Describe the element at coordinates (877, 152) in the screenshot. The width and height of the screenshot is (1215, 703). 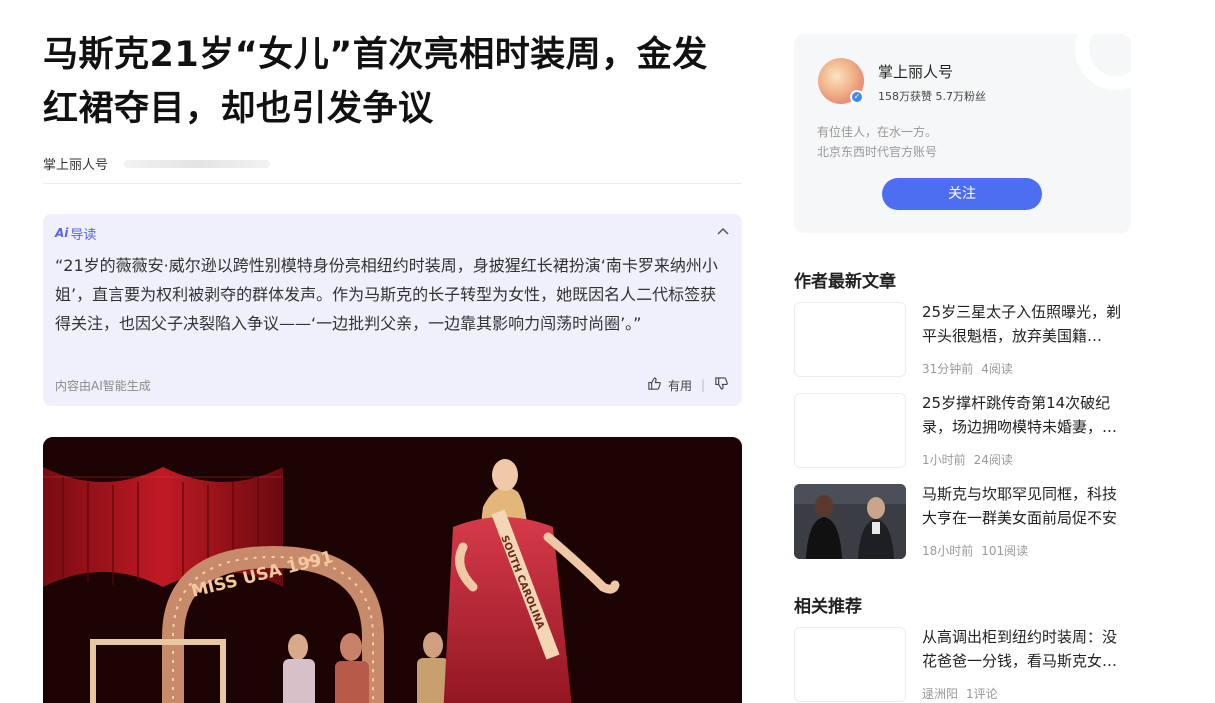
I see `author-bio-line: 北京东西时代官方账号` at that location.